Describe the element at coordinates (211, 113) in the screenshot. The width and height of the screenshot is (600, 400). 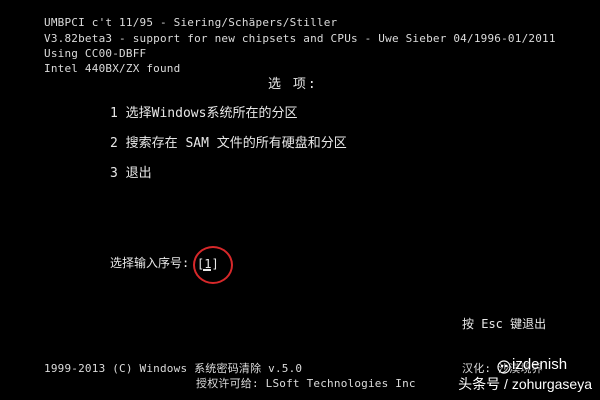
I see `menu-item-label: 选择Windows系统所在的分区` at that location.